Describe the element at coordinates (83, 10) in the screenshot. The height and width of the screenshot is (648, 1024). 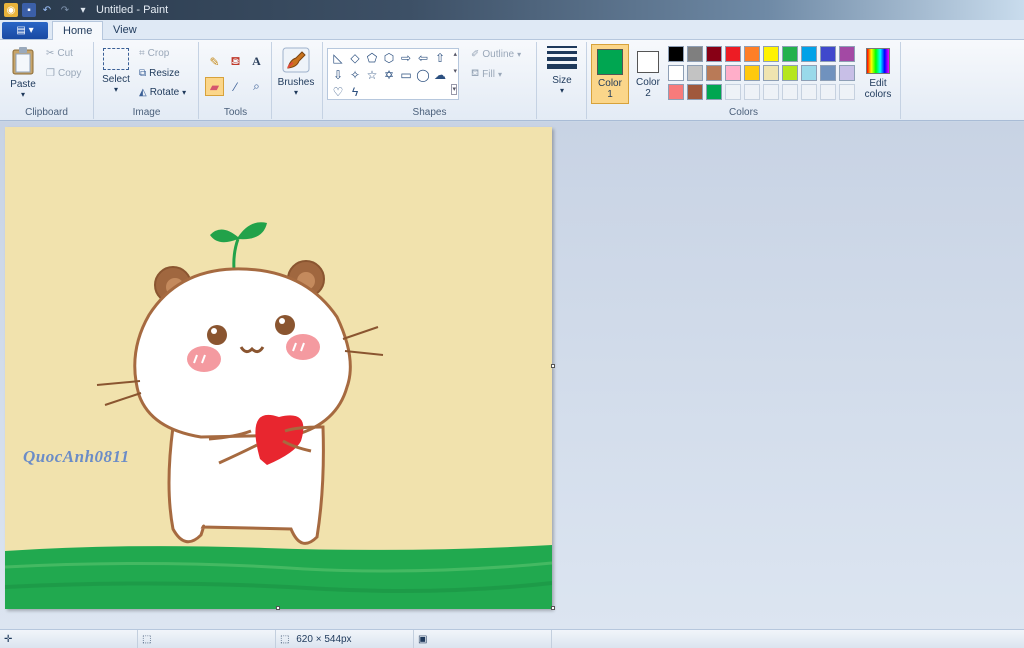
I see `customize-qat-icon: ▾` at that location.